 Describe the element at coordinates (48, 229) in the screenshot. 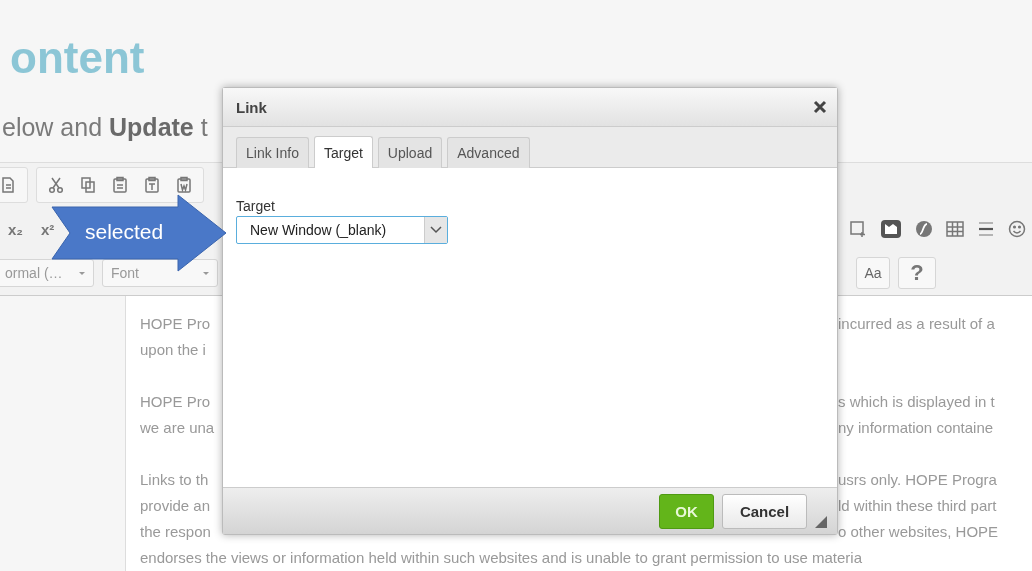

I see `script-button: x²` at that location.